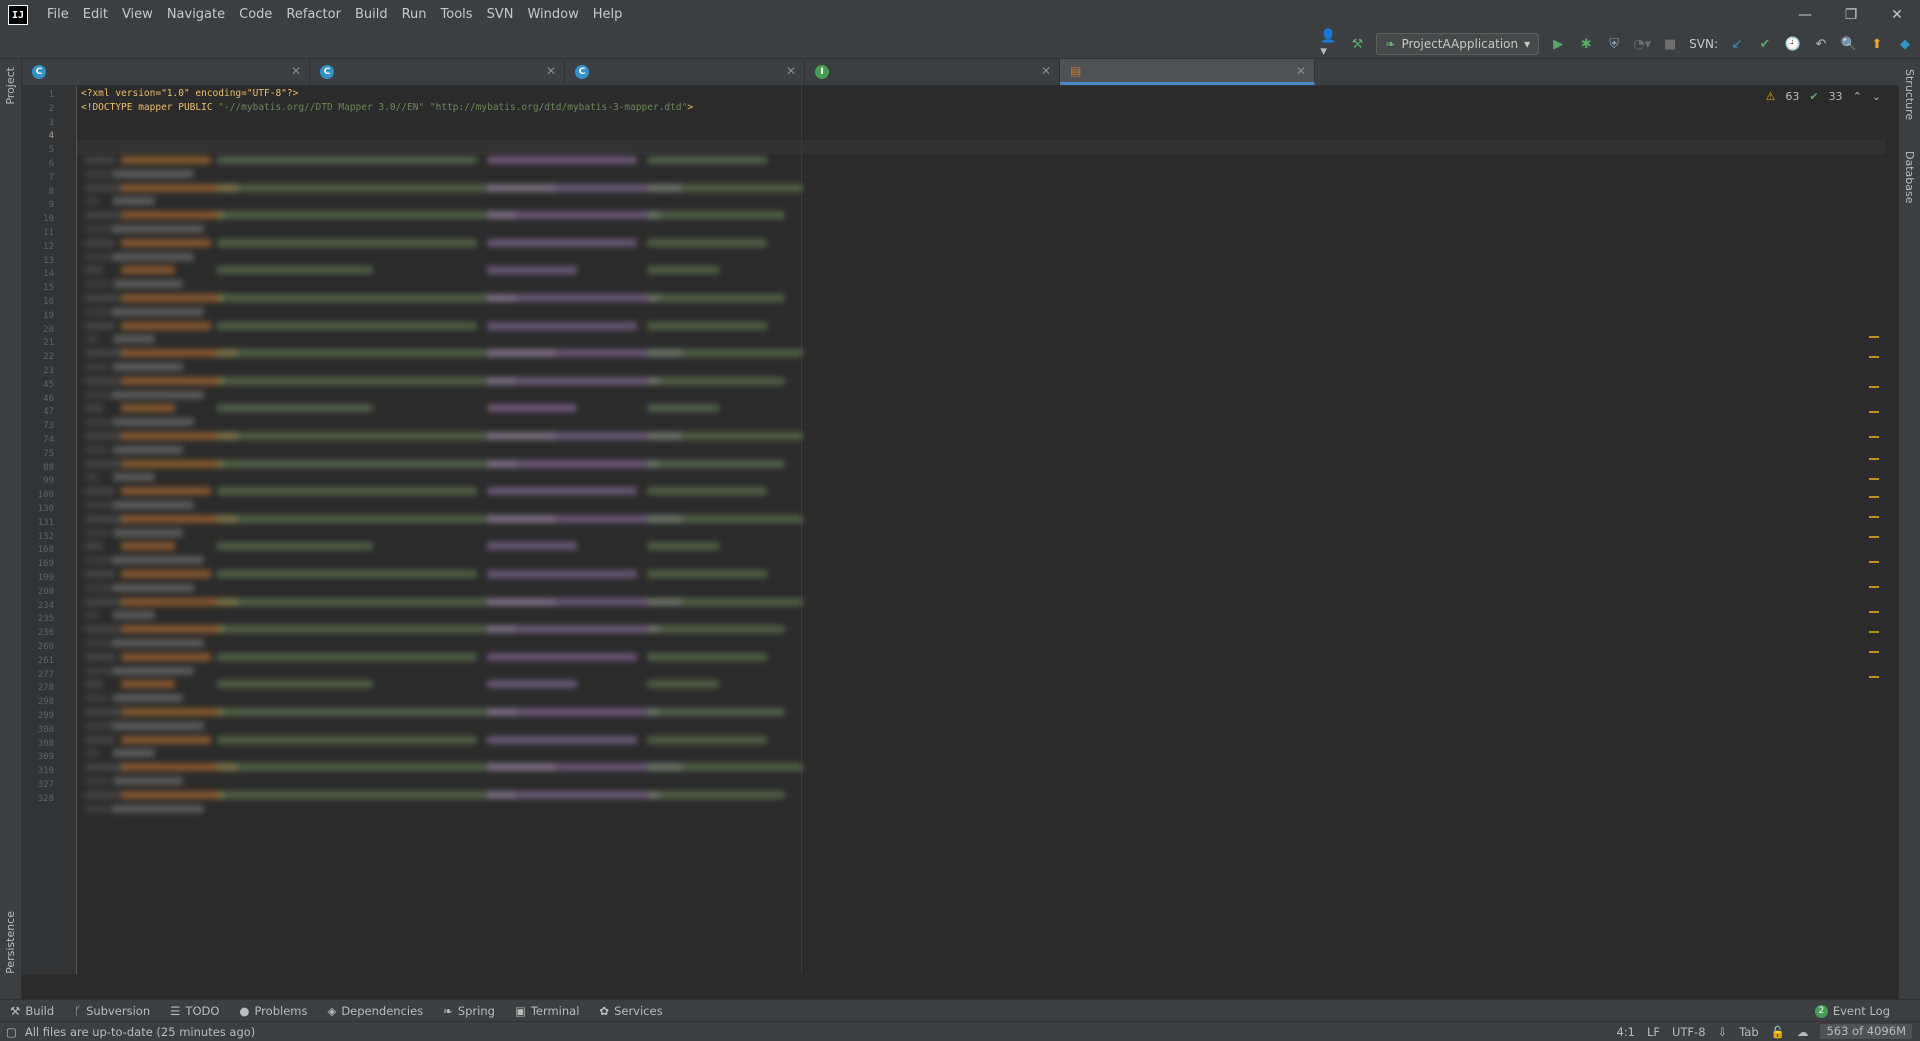 Image resolution: width=1920 pixels, height=1041 pixels. Describe the element at coordinates (1793, 44) in the screenshot. I see `history-icon: 🕘` at that location.